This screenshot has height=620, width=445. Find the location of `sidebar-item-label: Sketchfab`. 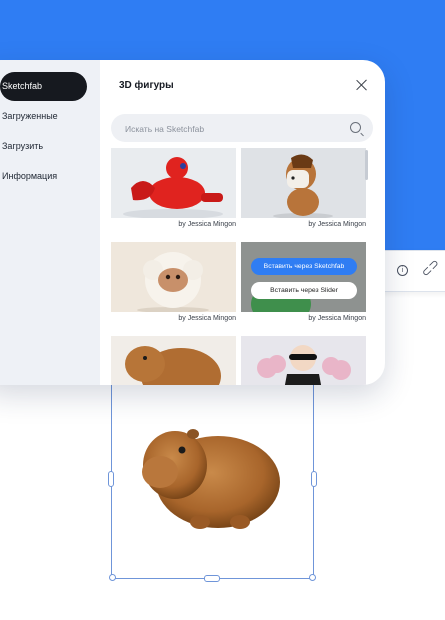

sidebar-item-label: Sketchfab is located at coordinates (22, 86).